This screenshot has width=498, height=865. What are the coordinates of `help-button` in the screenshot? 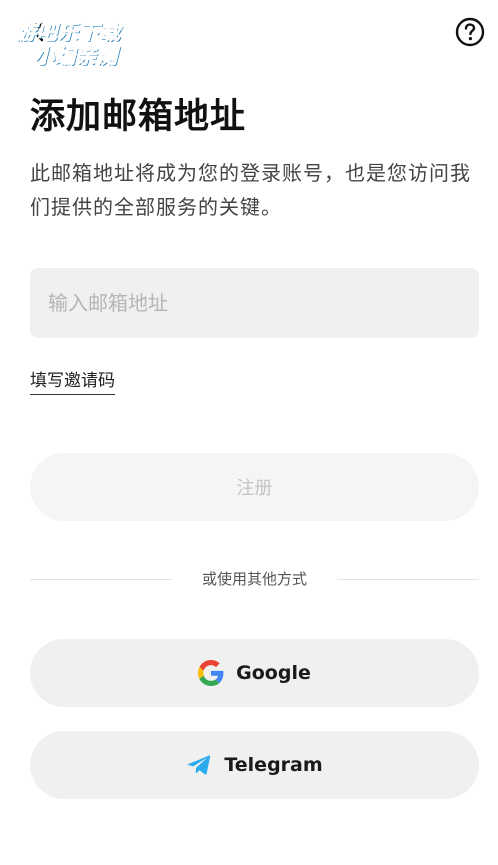 It's located at (470, 32).